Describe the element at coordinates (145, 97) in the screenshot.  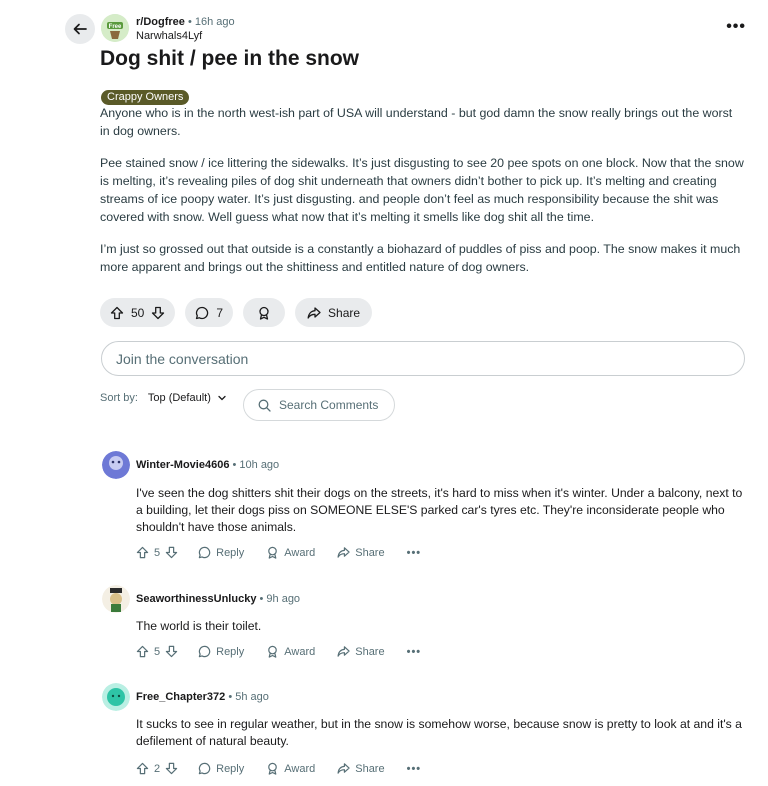
I see `post-flair: Crappy Owners` at that location.